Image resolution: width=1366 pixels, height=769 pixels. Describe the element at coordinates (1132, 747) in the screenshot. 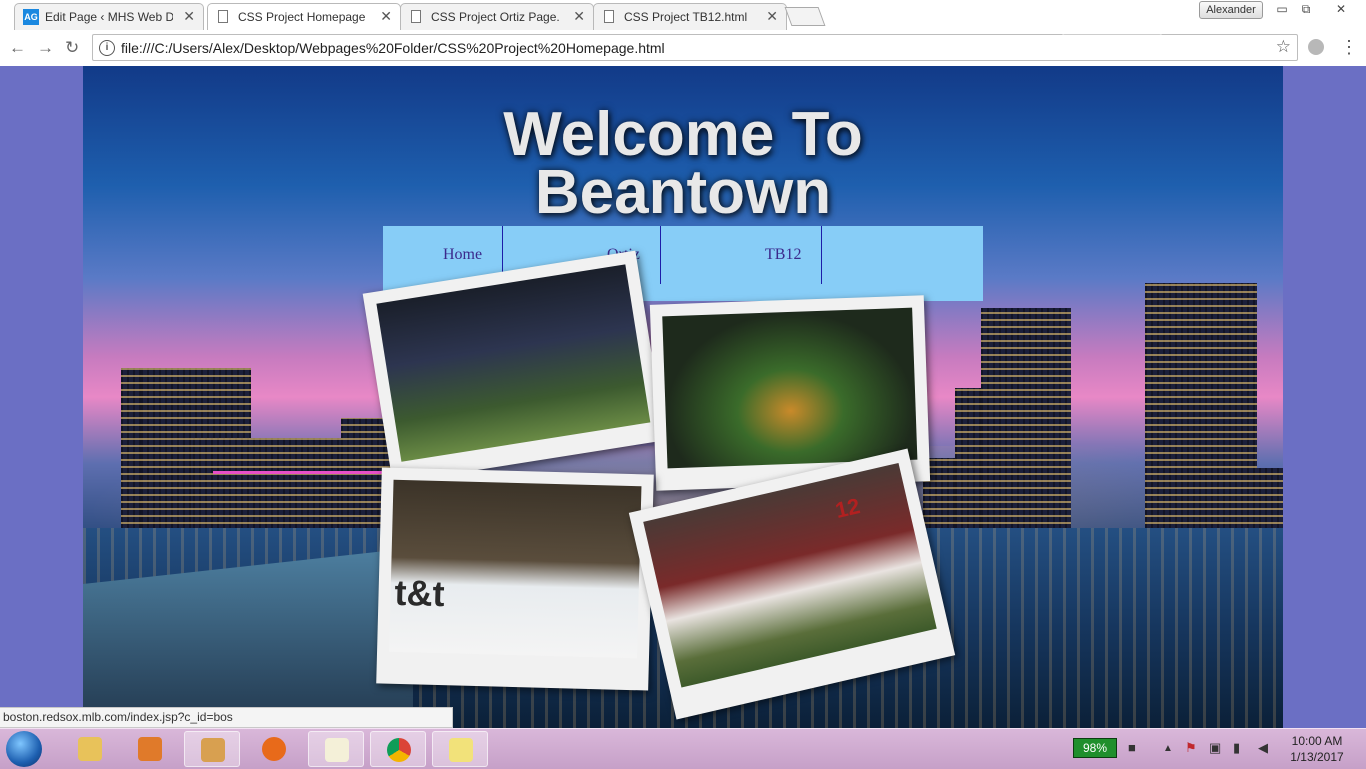

I see `power-plug-icon: ■` at that location.